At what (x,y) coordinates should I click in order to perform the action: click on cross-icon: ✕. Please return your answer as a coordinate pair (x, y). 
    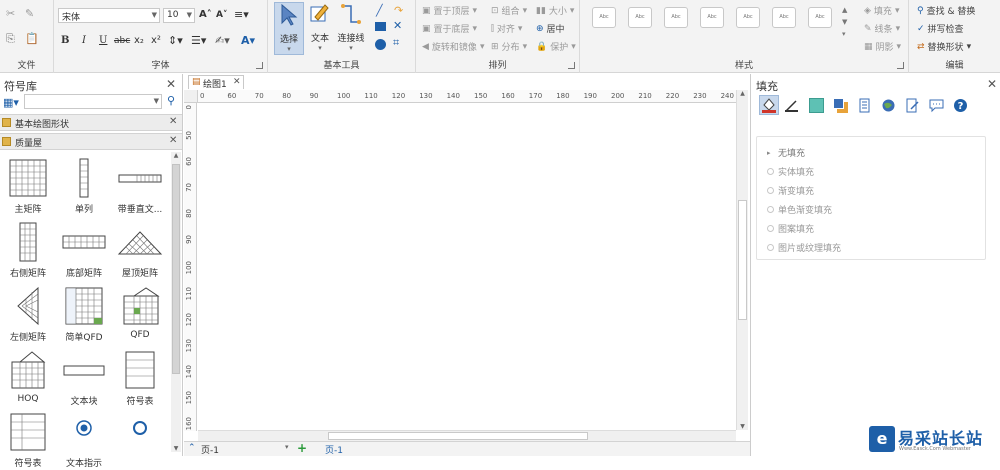
    Looking at the image, I should click on (397, 25).